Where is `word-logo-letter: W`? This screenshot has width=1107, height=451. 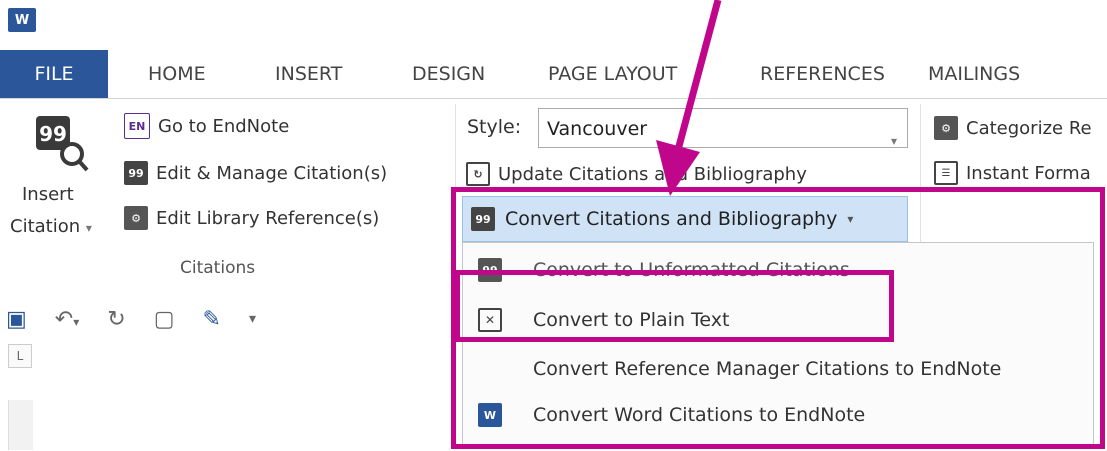
word-logo-letter: W is located at coordinates (22, 20).